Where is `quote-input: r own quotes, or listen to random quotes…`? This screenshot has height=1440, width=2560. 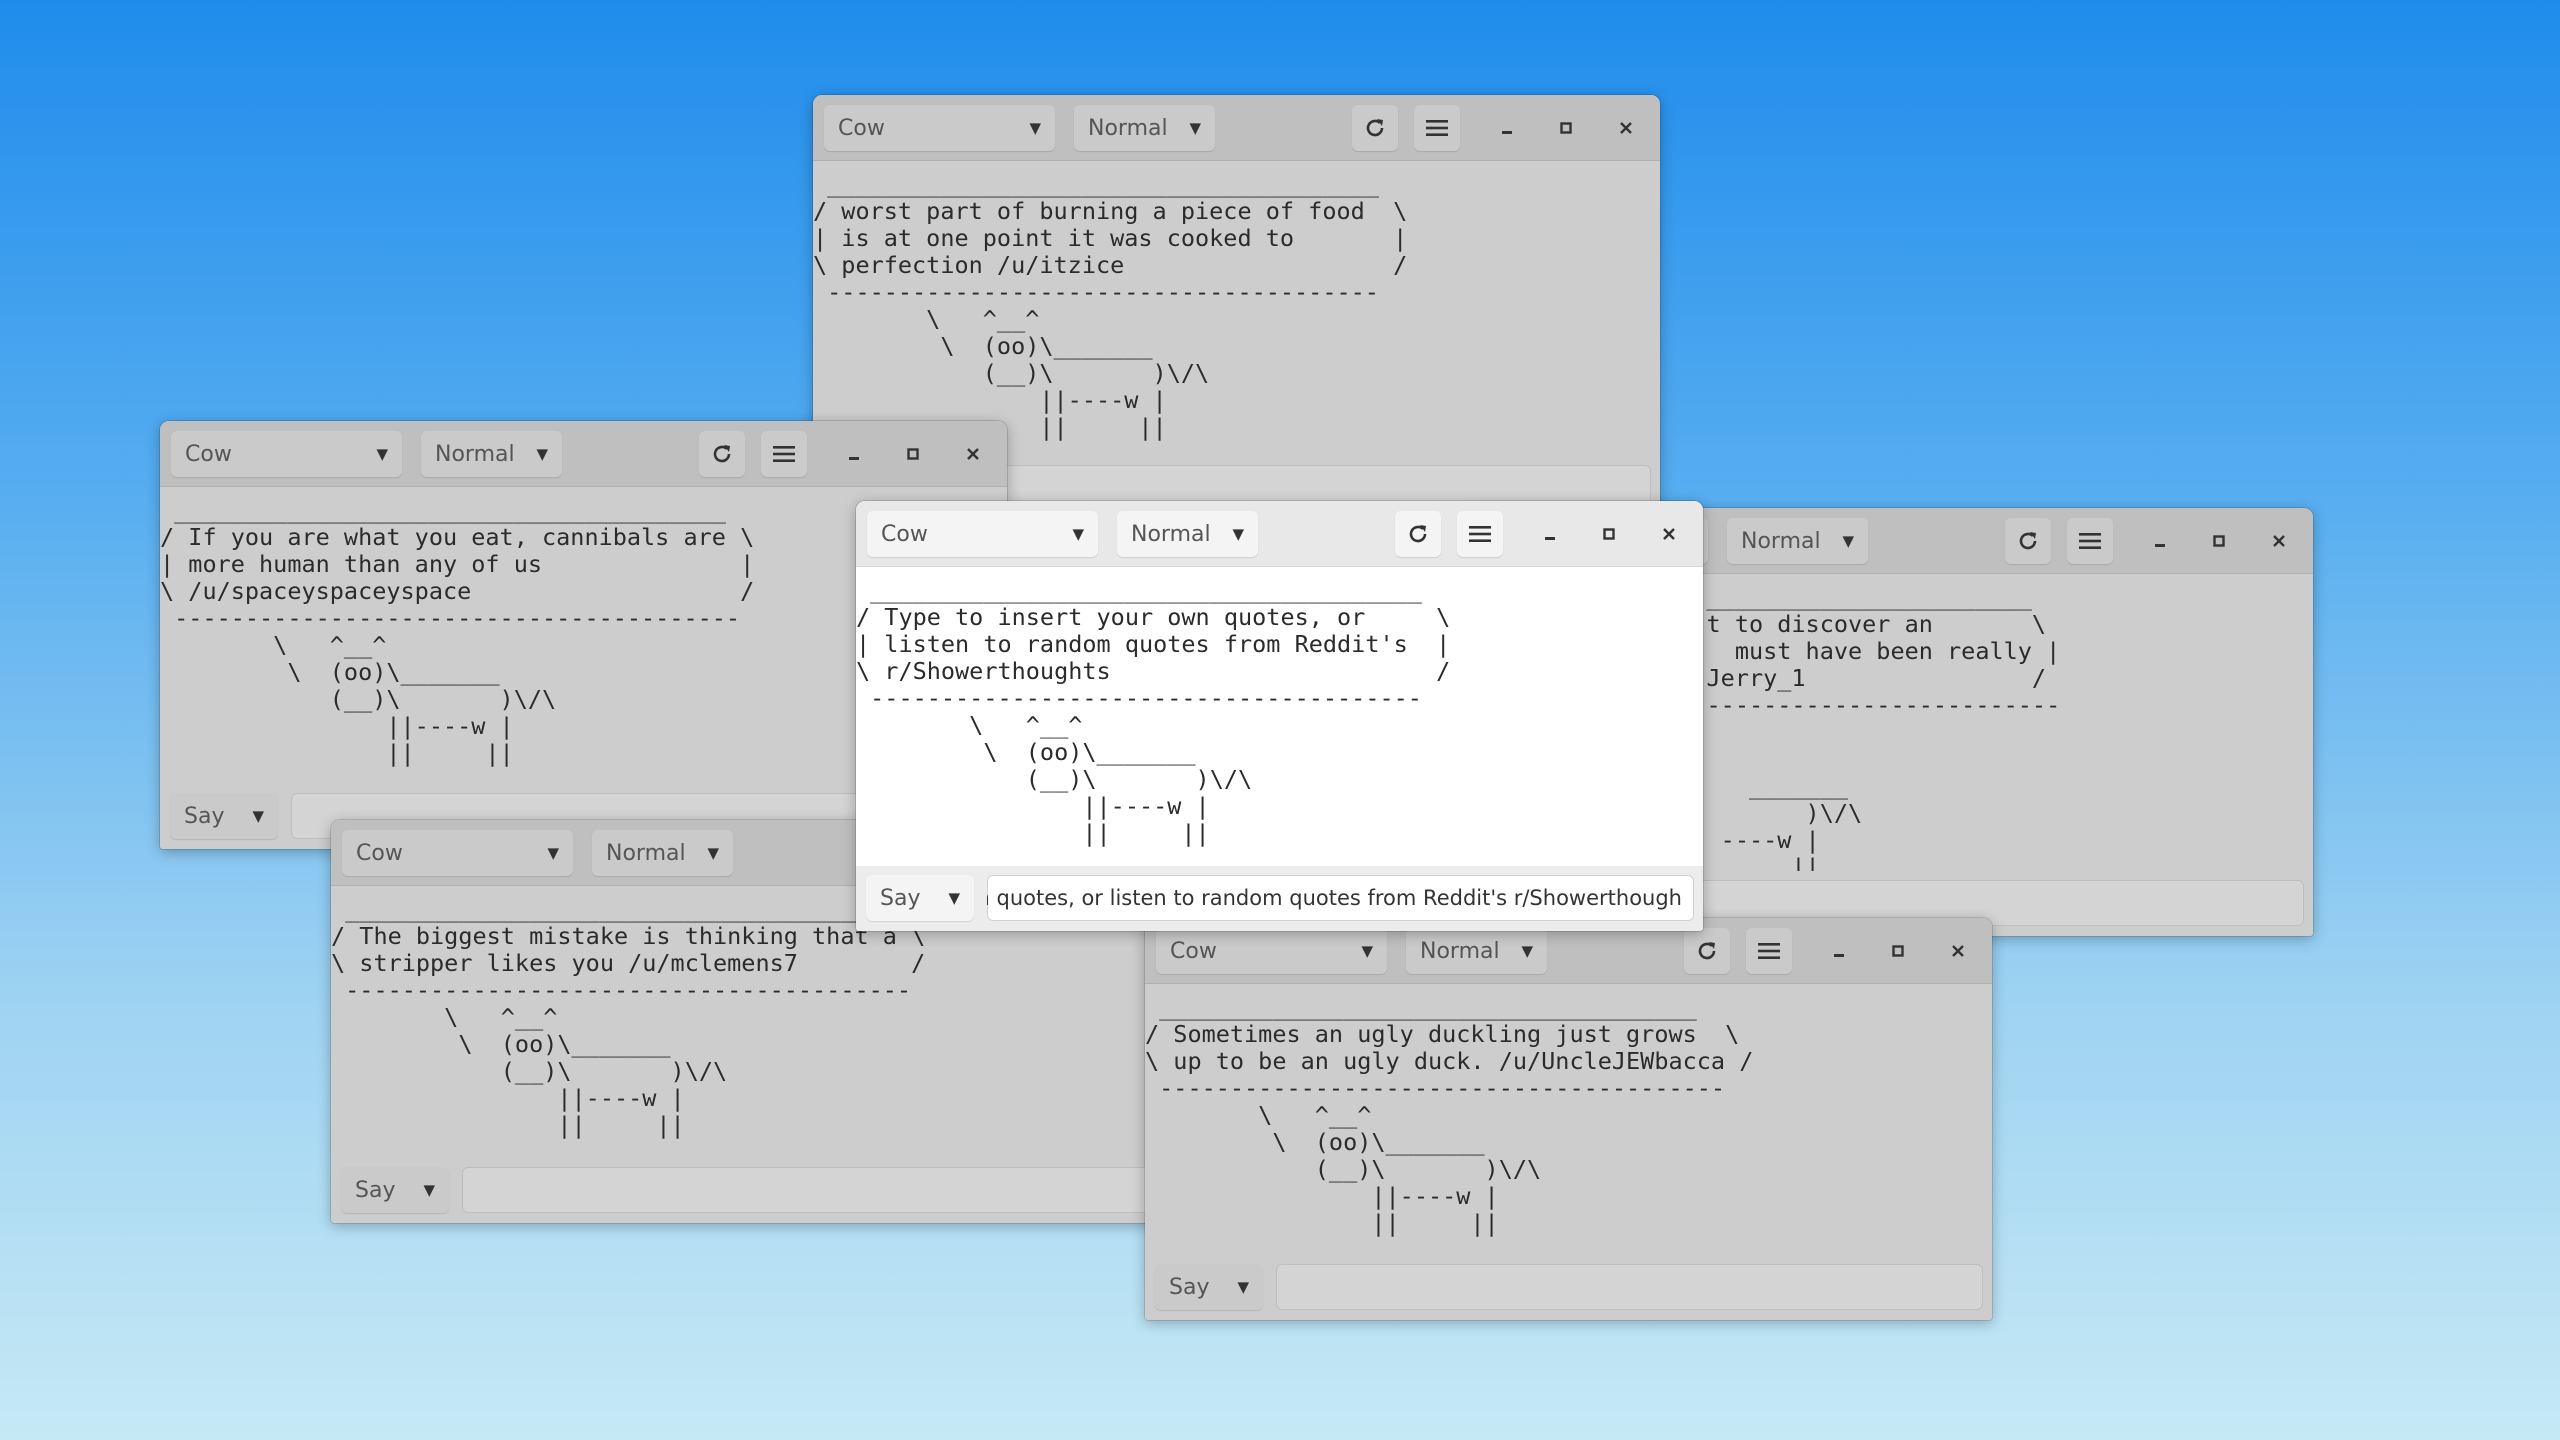
quote-input: r own quotes, or listen to random quotes… is located at coordinates (1340, 898).